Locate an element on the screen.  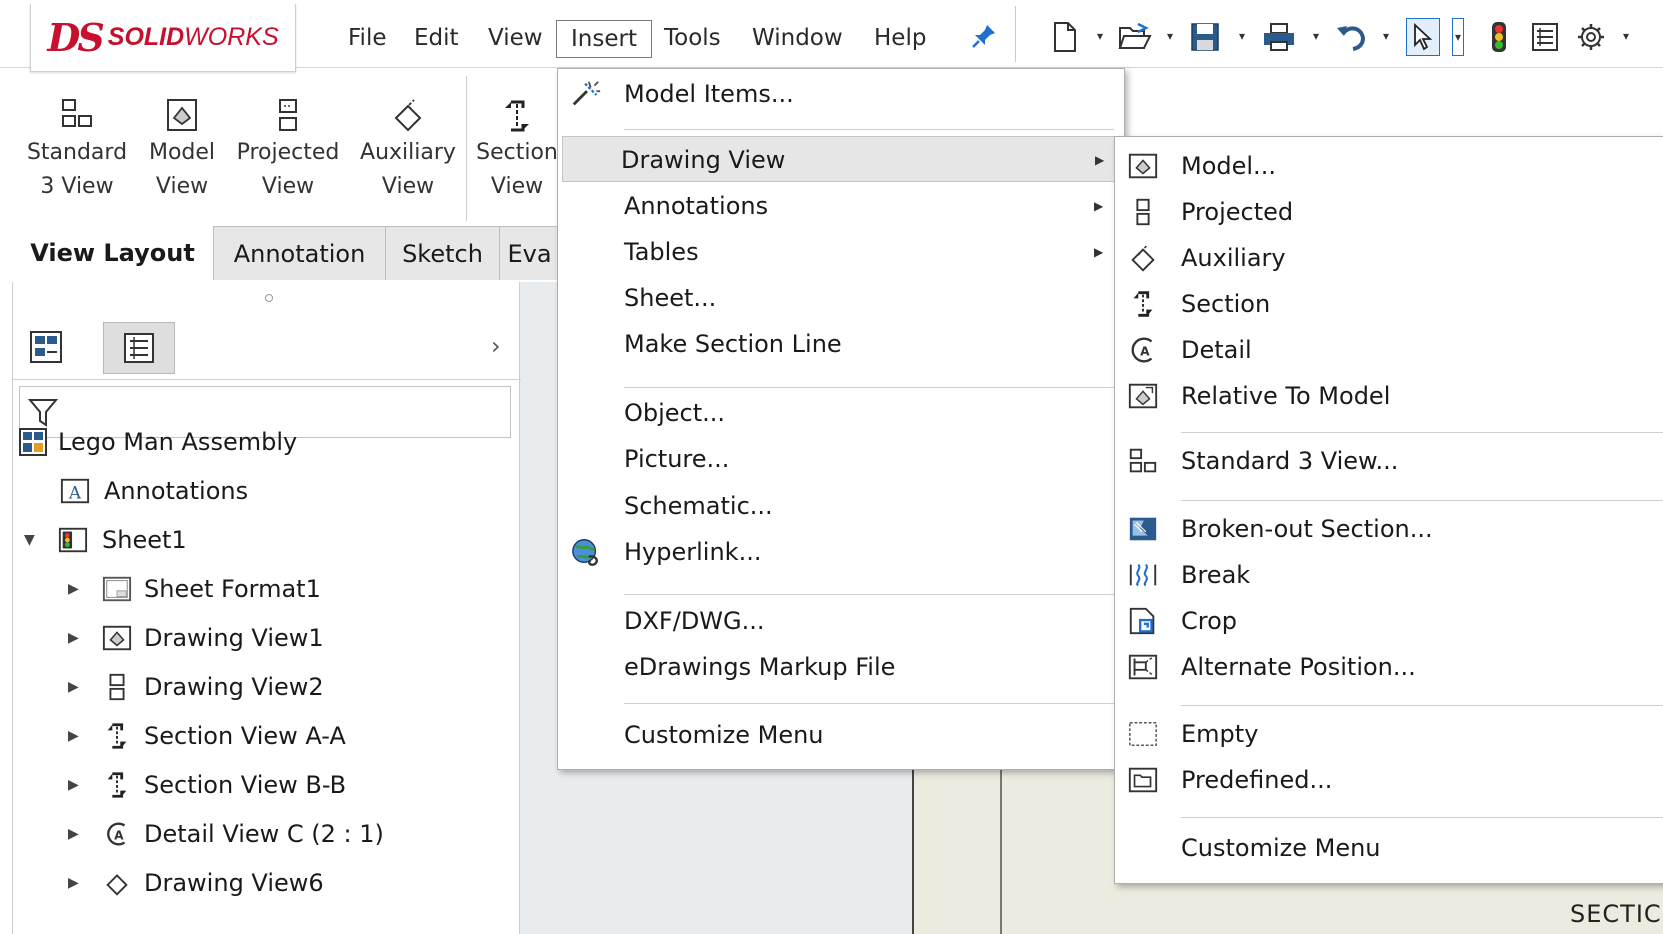
menu-tools: Tools is located at coordinates (692, 39).